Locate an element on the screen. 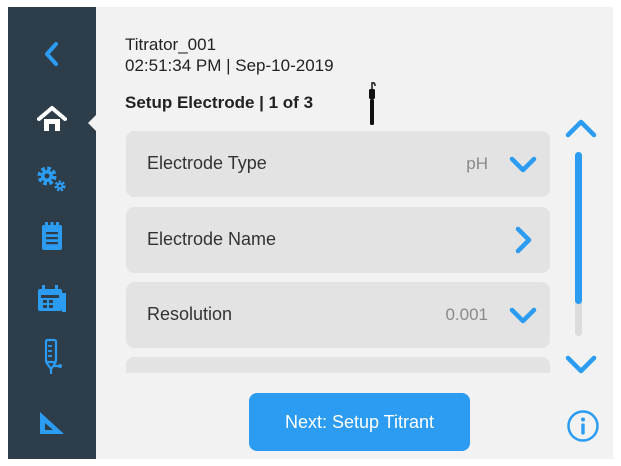  row-value: pH is located at coordinates (477, 163).